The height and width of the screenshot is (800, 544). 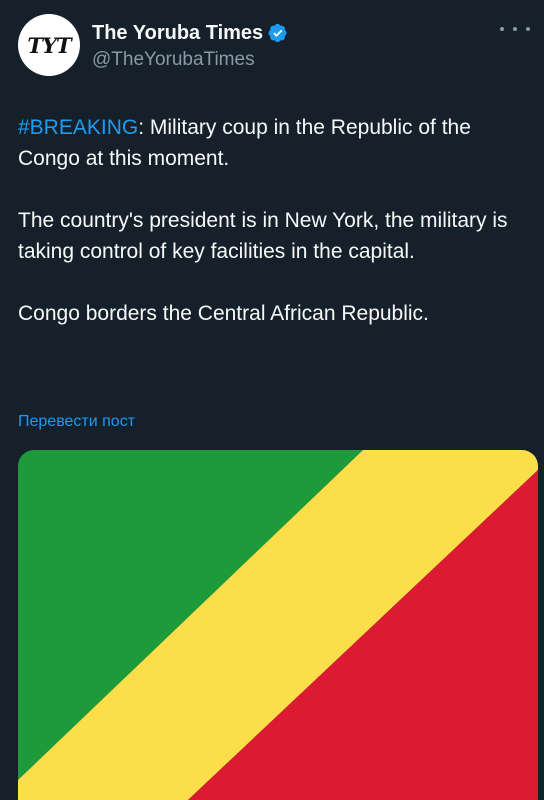 What do you see at coordinates (173, 60) in the screenshot?
I see `account-handle: @TheYorubaTimes` at bounding box center [173, 60].